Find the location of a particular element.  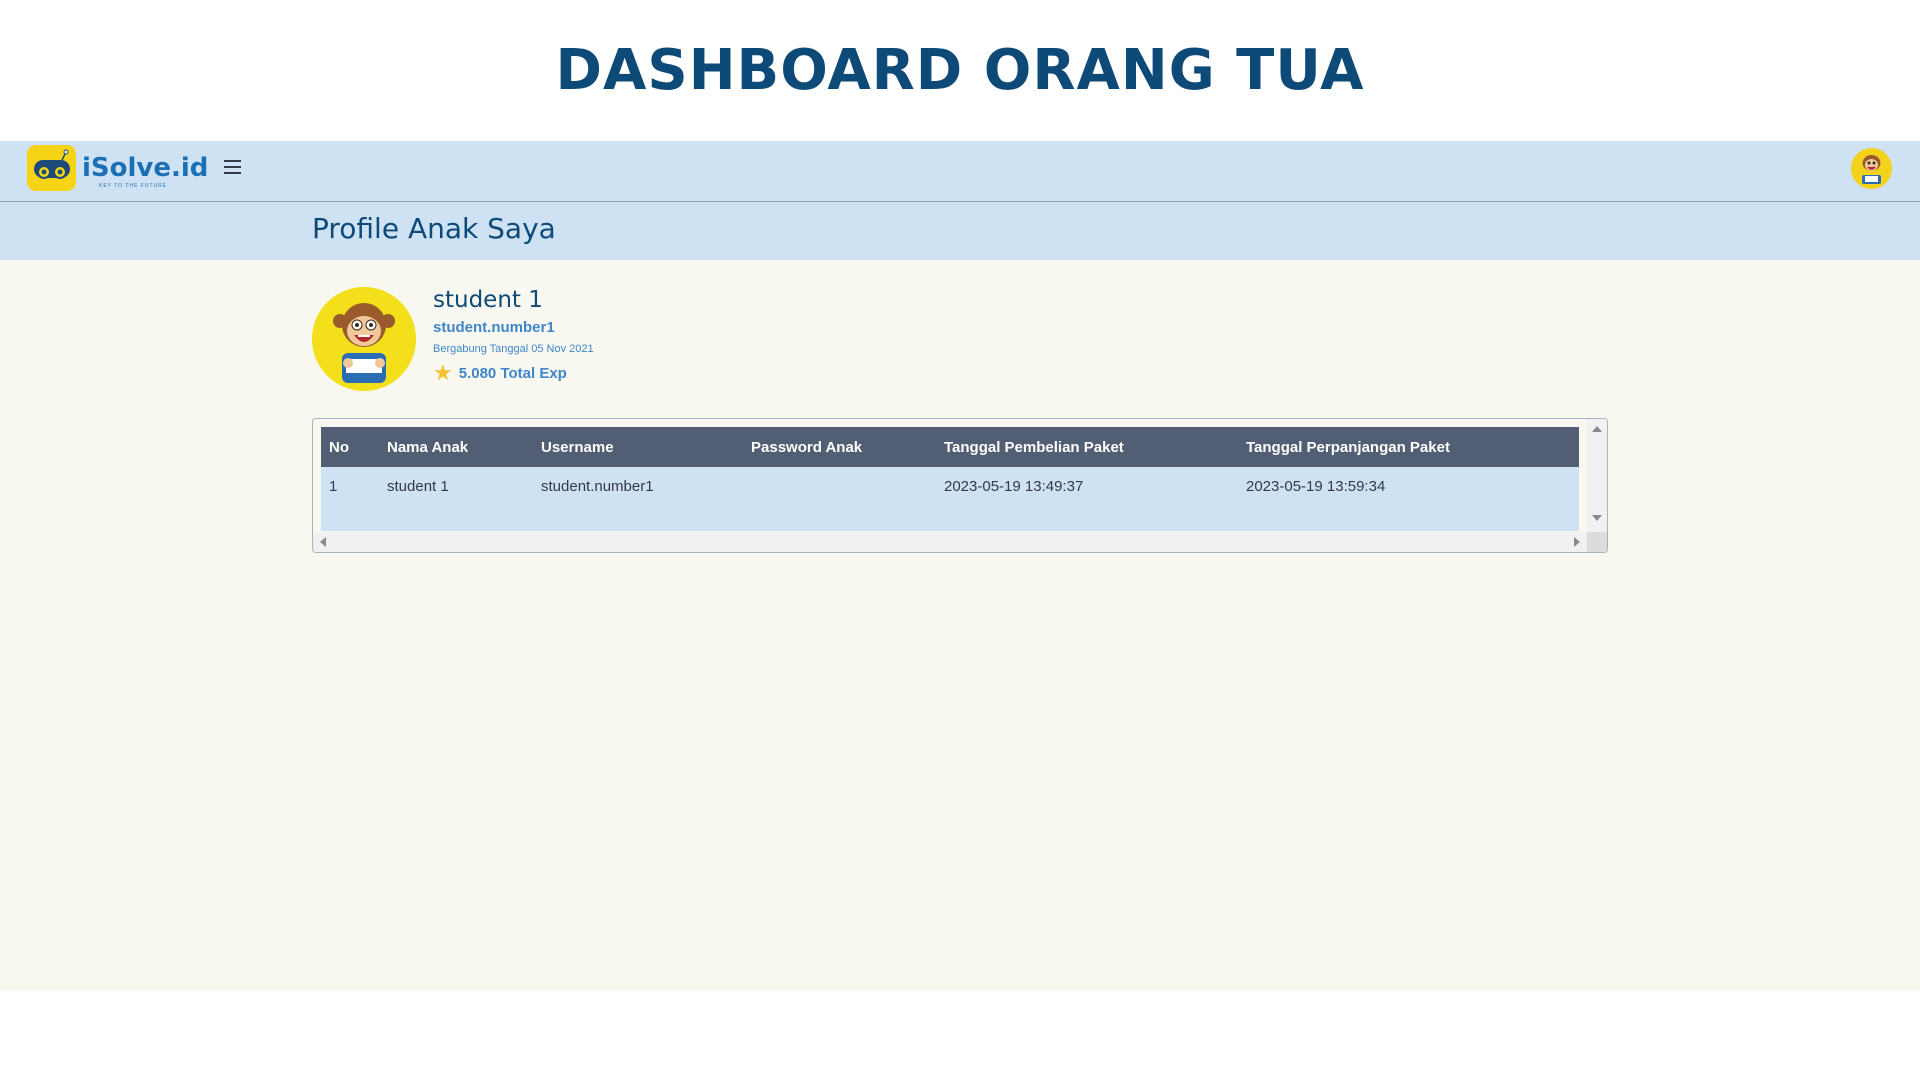

cell-no: 1 is located at coordinates (333, 487).